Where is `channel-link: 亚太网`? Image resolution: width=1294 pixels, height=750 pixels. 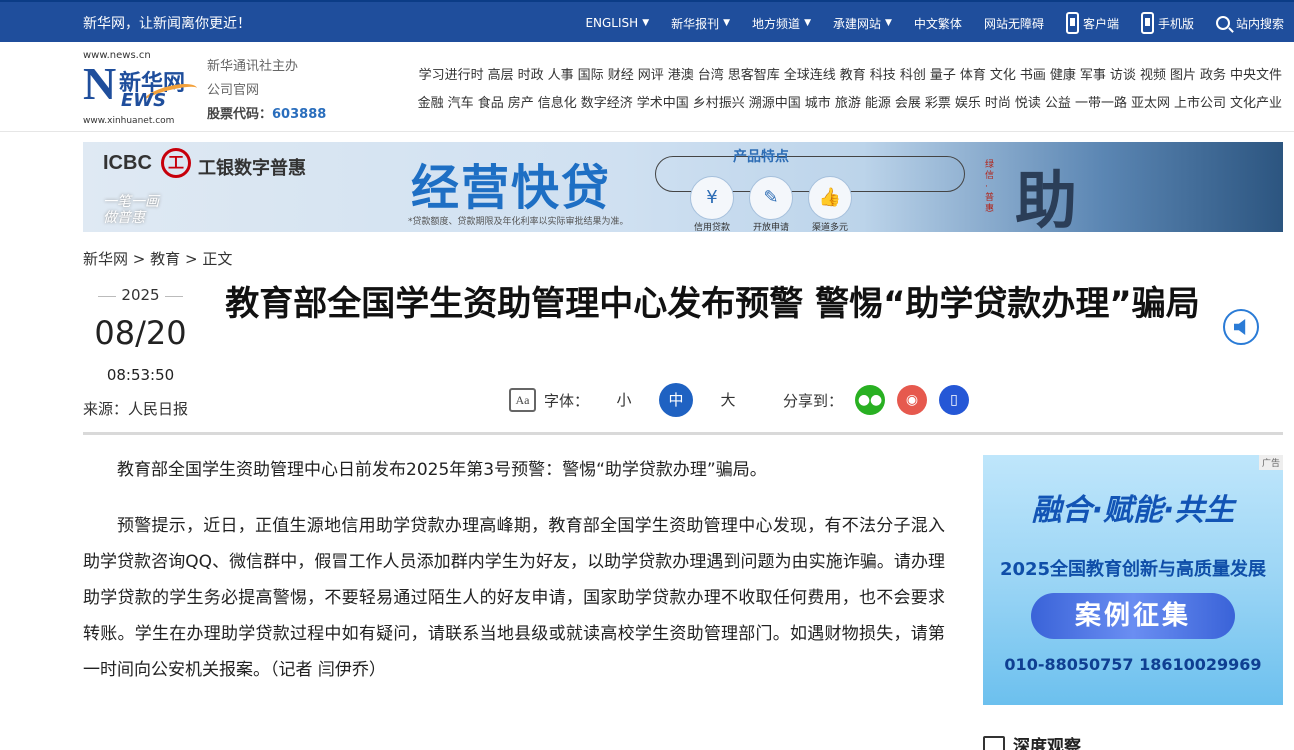
channel-link: 亚太网 is located at coordinates (1150, 103).